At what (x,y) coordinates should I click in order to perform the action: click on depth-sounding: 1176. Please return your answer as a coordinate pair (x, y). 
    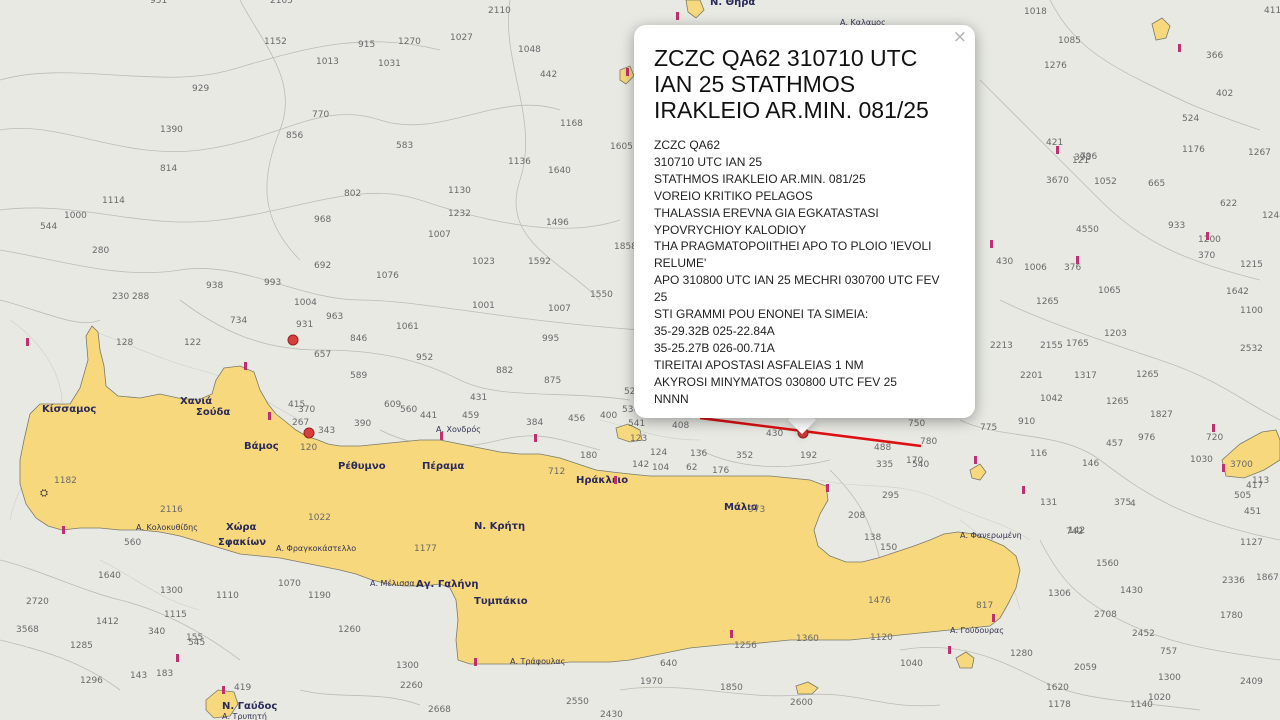
    Looking at the image, I should click on (1193, 150).